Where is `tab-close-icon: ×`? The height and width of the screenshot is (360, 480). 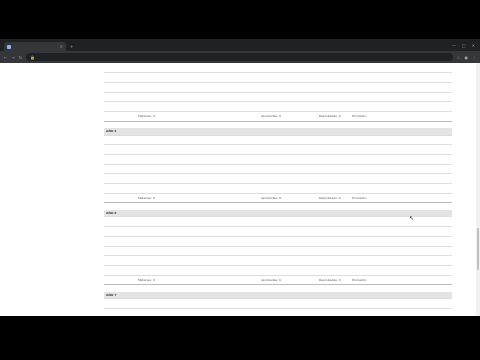
tab-close-icon: × is located at coordinates (61, 46).